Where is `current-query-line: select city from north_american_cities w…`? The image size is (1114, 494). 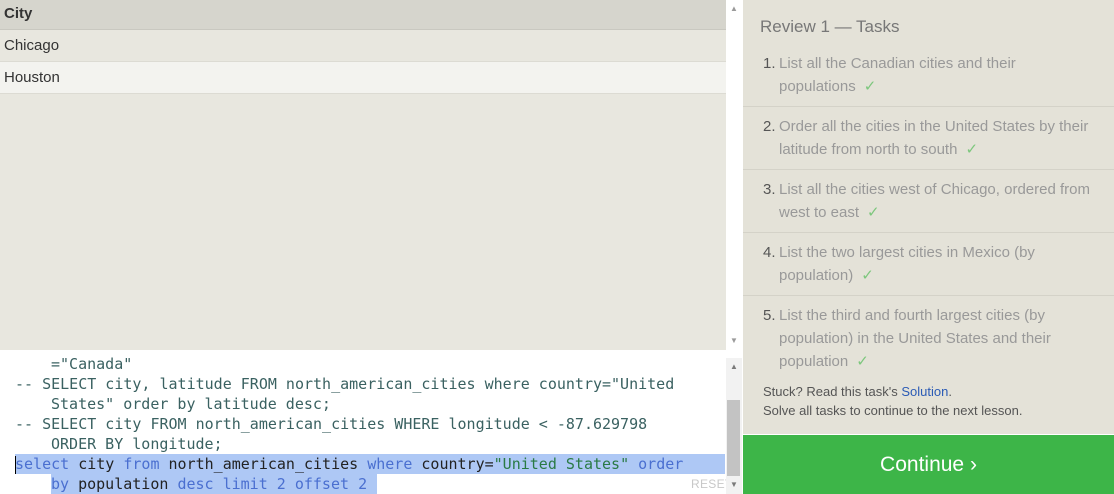 current-query-line: select city from north_american_cities w… is located at coordinates (349, 464).